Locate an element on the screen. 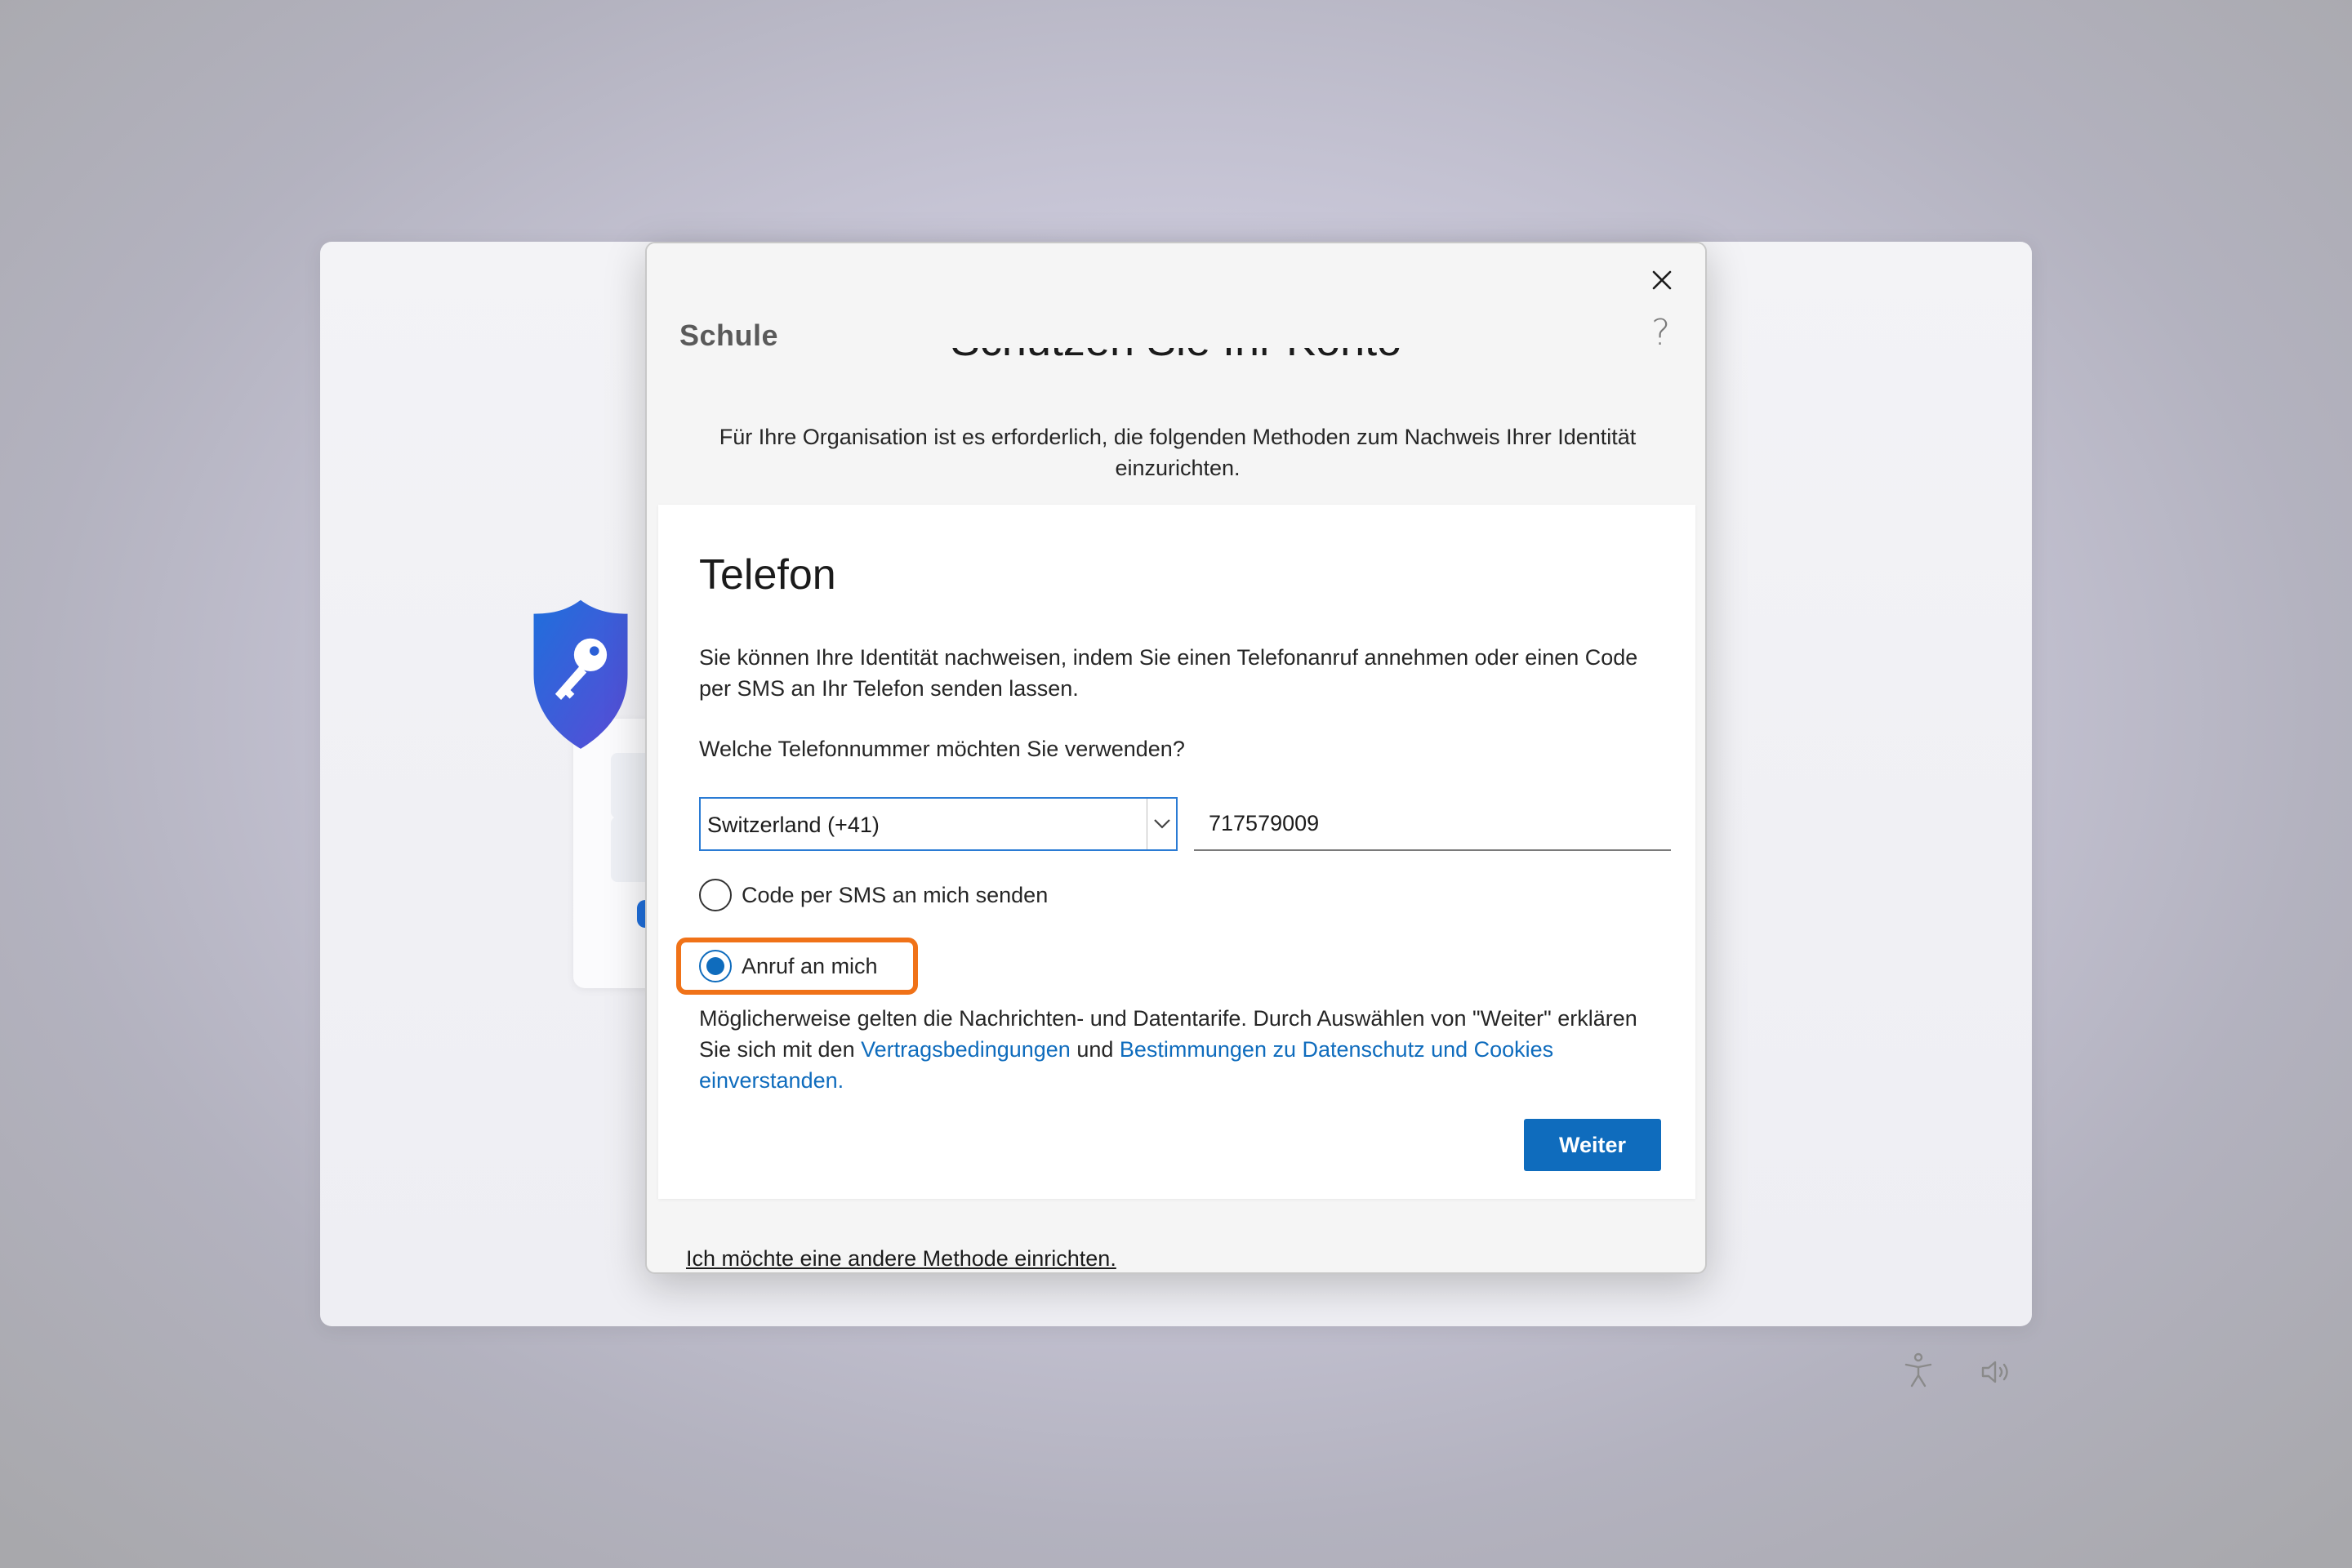 The width and height of the screenshot is (2352, 1568). volume-icon is located at coordinates (1998, 1372).